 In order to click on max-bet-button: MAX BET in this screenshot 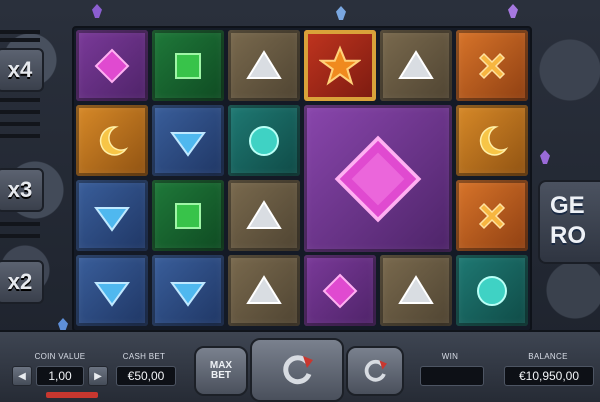, I will do `click(221, 371)`.